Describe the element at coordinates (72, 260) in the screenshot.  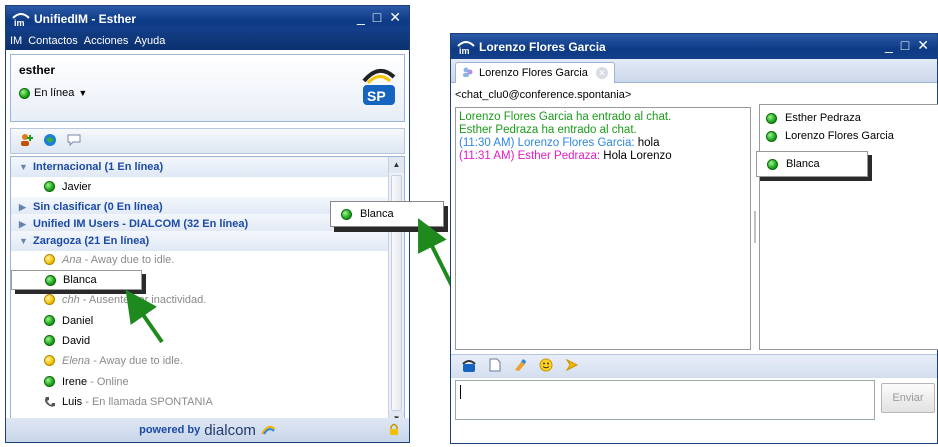
I see `contact-name: Ana` at that location.